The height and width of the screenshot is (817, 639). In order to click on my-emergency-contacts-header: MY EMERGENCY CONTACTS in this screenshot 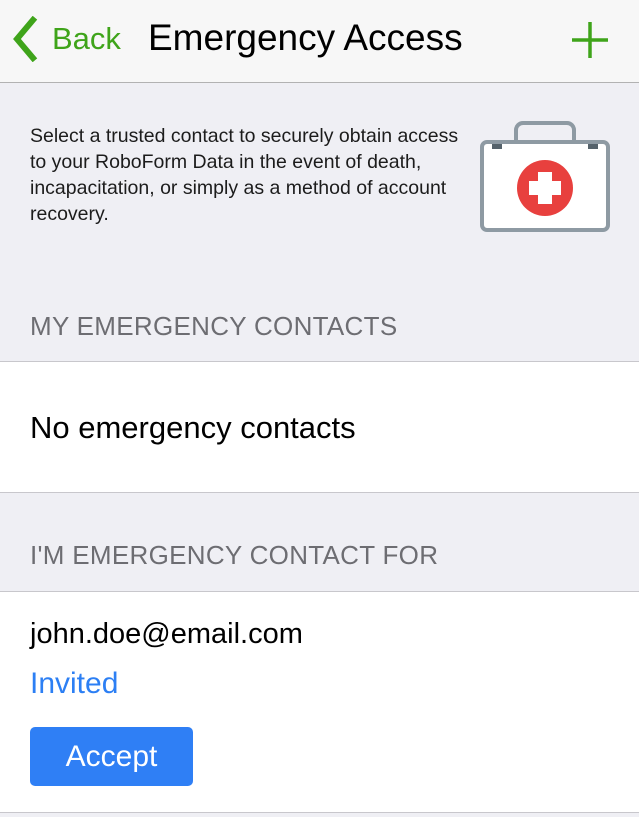, I will do `click(214, 326)`.